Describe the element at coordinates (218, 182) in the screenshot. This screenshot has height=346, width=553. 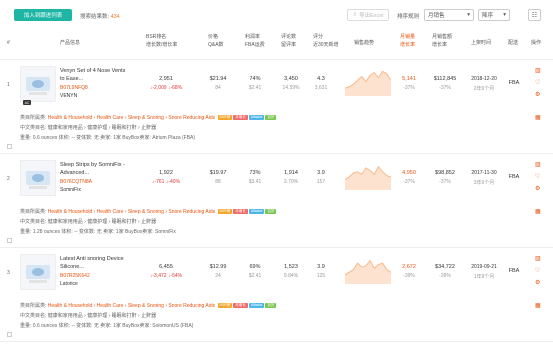
I see `qa-count: 88` at that location.